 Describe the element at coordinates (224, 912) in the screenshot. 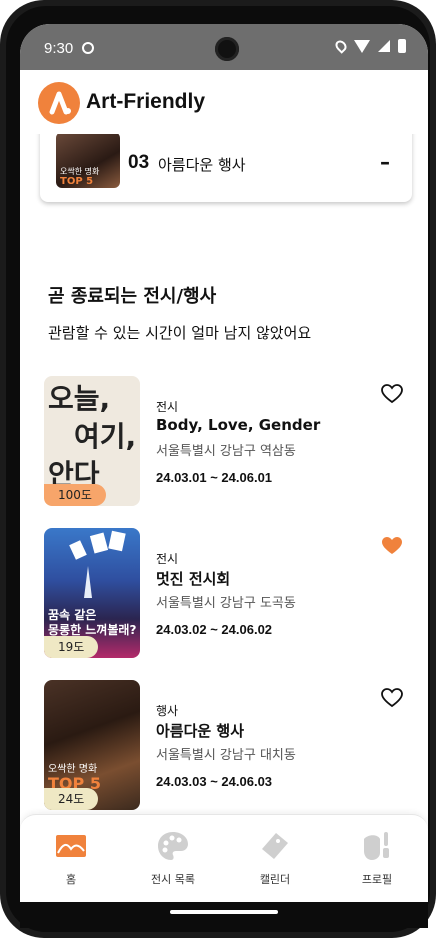

I see `home-indicator` at that location.